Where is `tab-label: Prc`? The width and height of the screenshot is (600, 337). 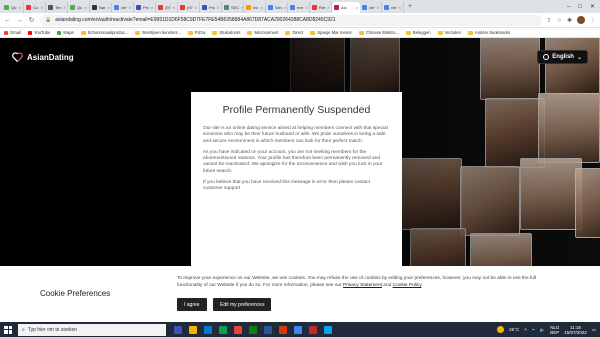
tab-label: Prc is located at coordinates (146, 7).